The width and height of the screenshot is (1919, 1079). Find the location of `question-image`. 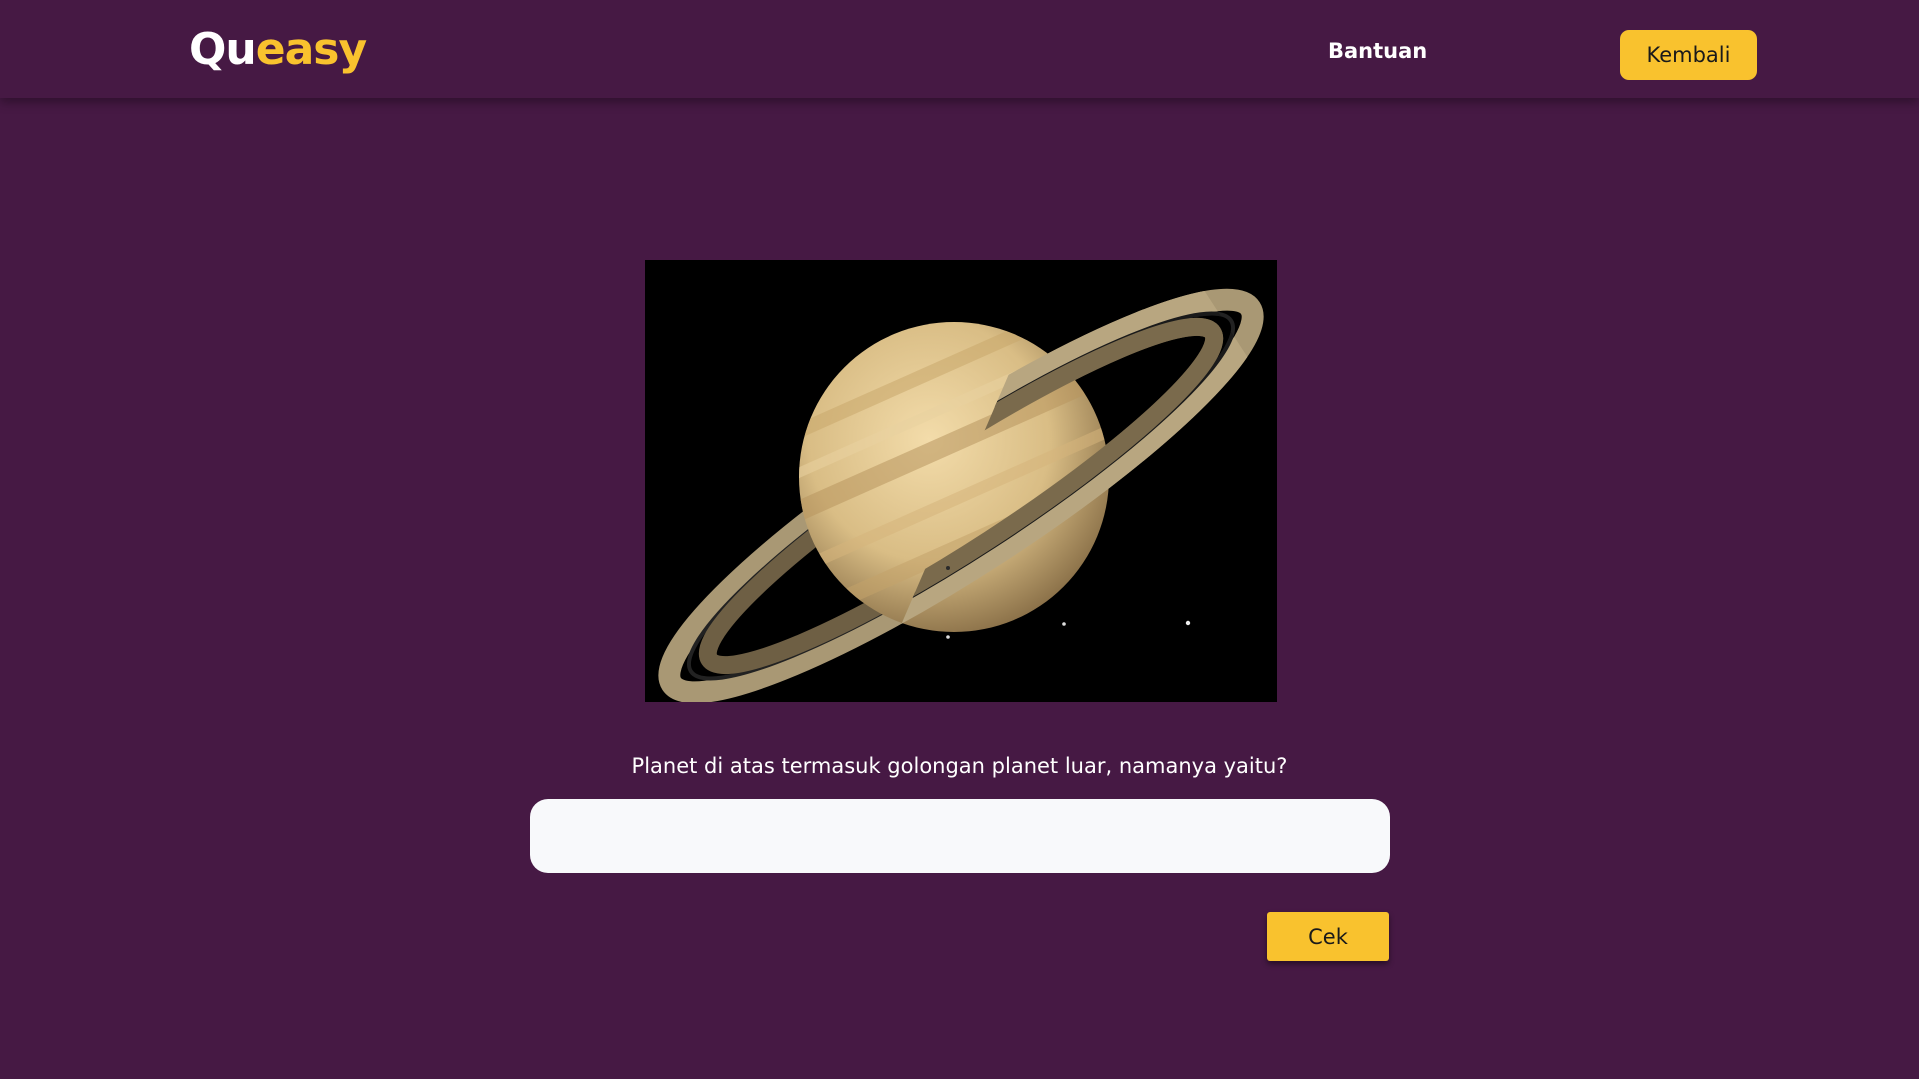

question-image is located at coordinates (961, 481).